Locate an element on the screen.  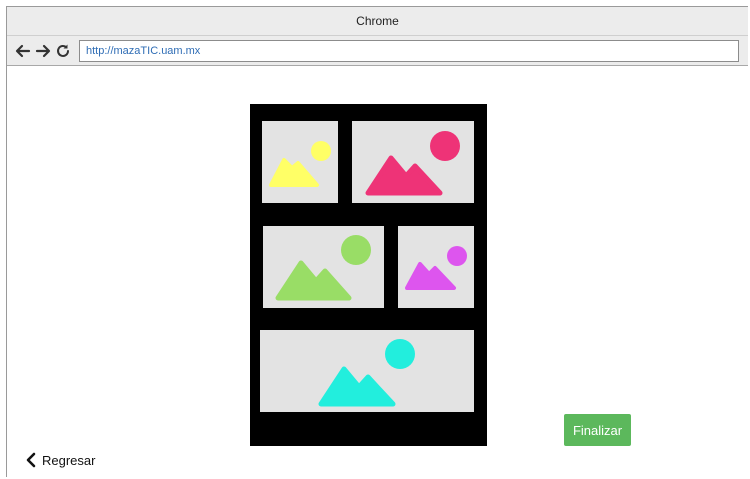
reload-icon is located at coordinates (63, 51).